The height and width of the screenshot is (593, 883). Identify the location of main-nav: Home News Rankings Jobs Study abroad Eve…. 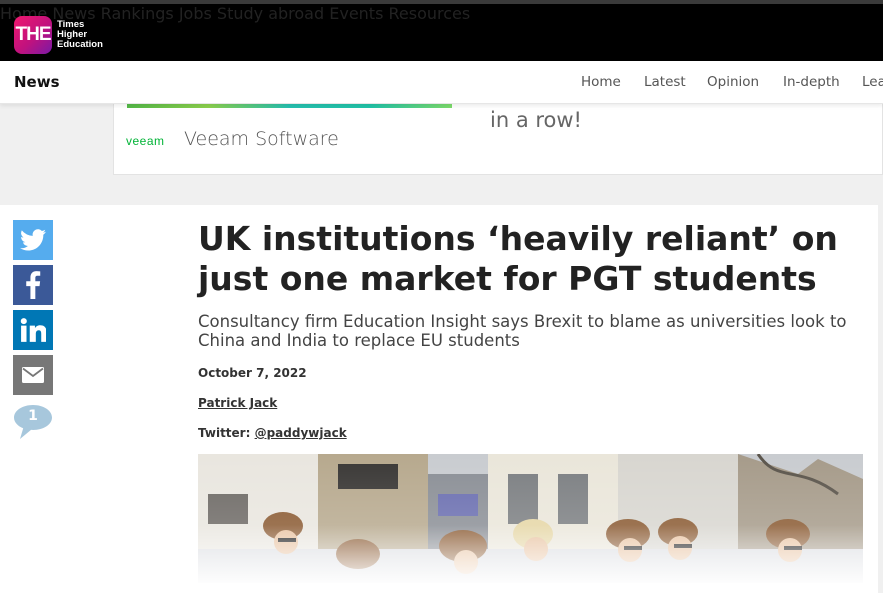
(441, 13).